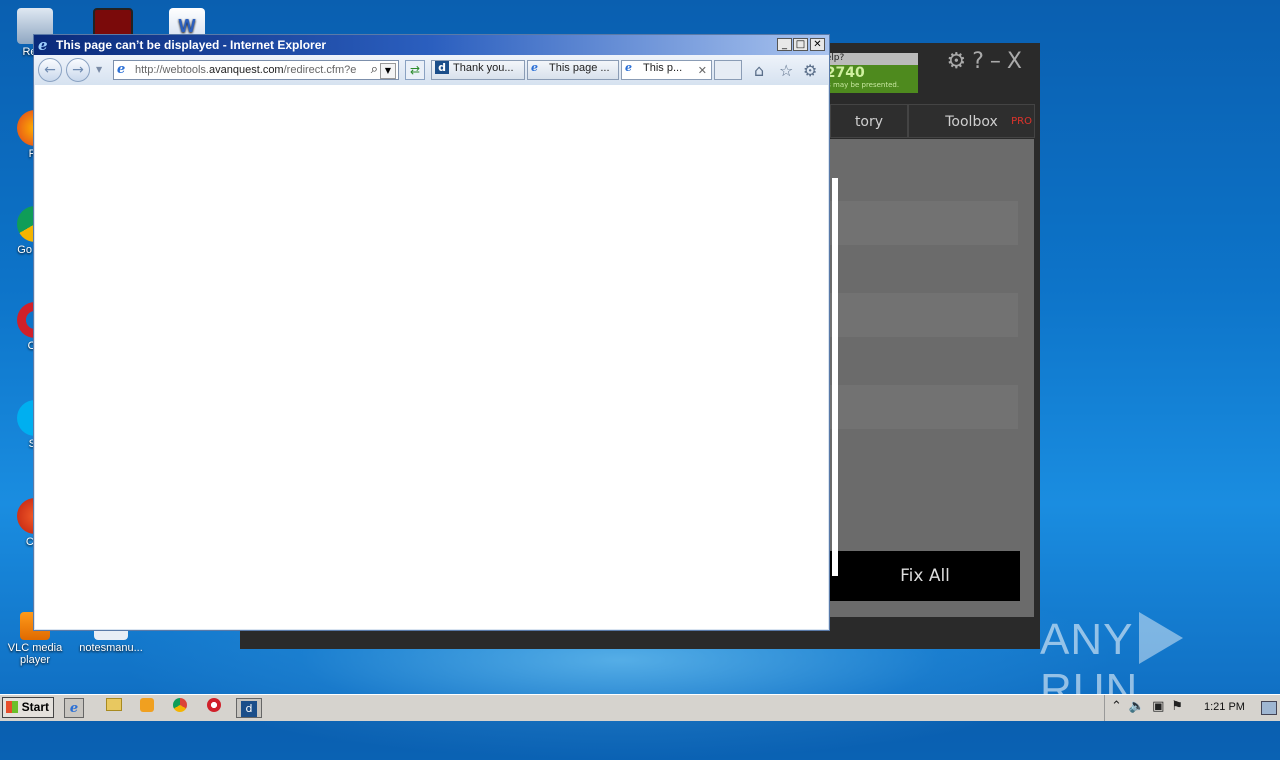 This screenshot has height=760, width=1280. Describe the element at coordinates (78, 70) in the screenshot. I see `forward-button: →` at that location.